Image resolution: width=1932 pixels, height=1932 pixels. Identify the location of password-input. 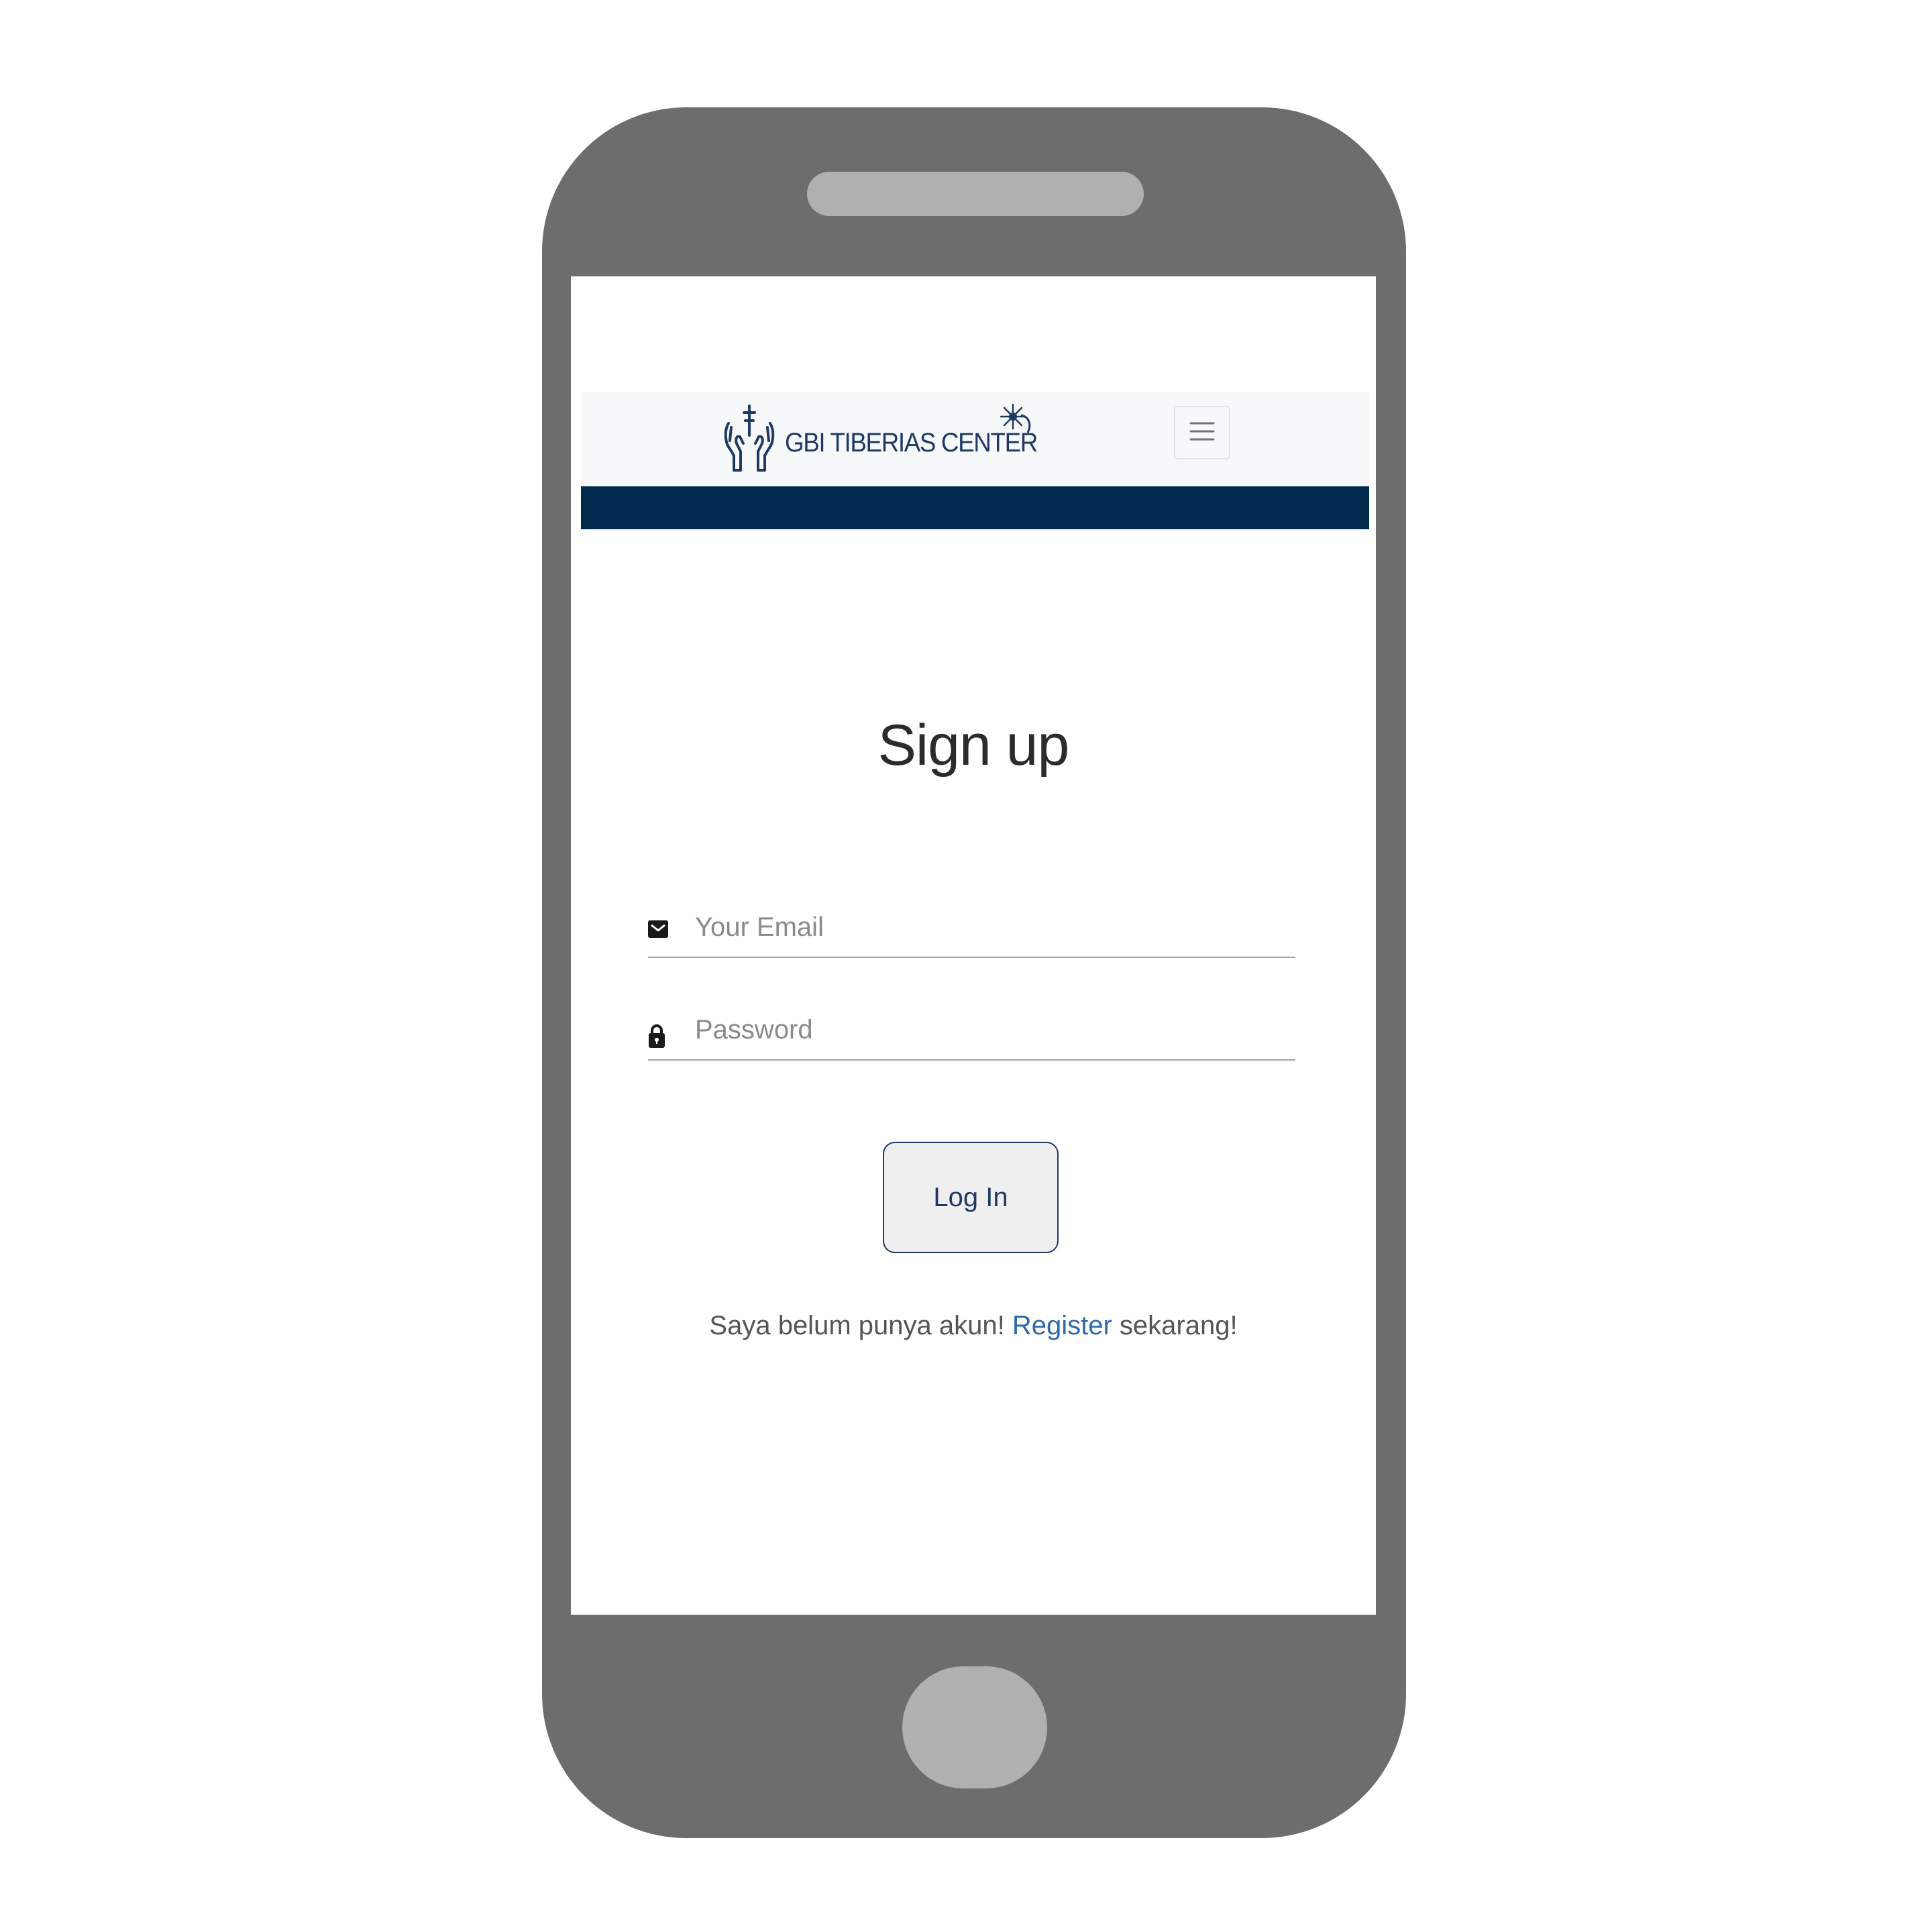
(990, 1029).